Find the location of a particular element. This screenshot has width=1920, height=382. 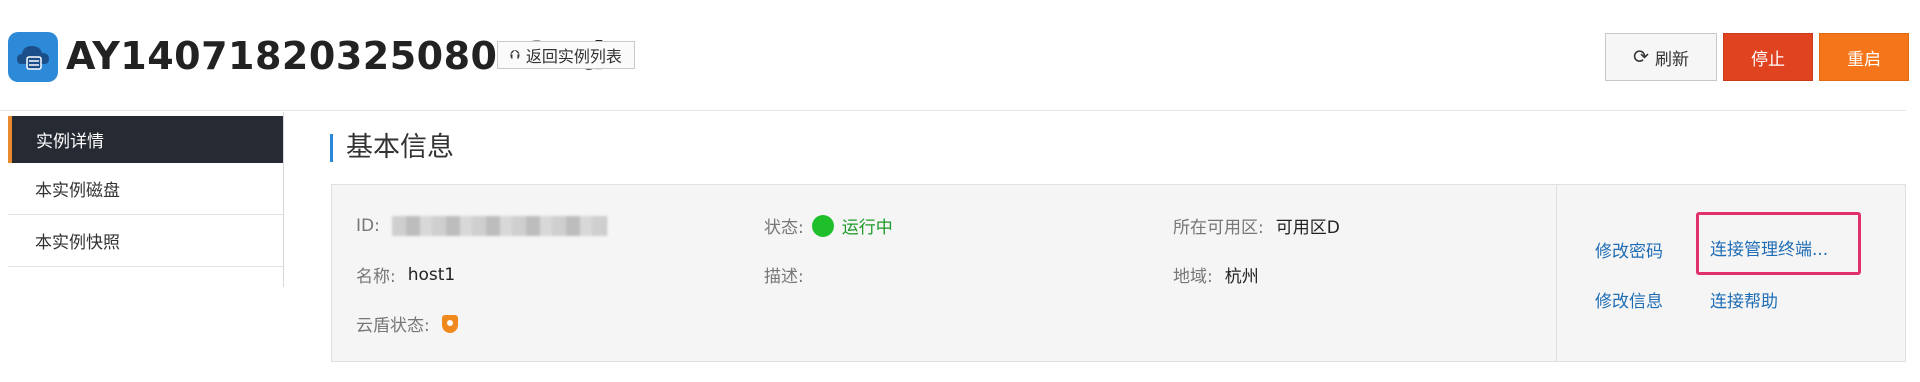

restart-button: 重启 is located at coordinates (1864, 57).